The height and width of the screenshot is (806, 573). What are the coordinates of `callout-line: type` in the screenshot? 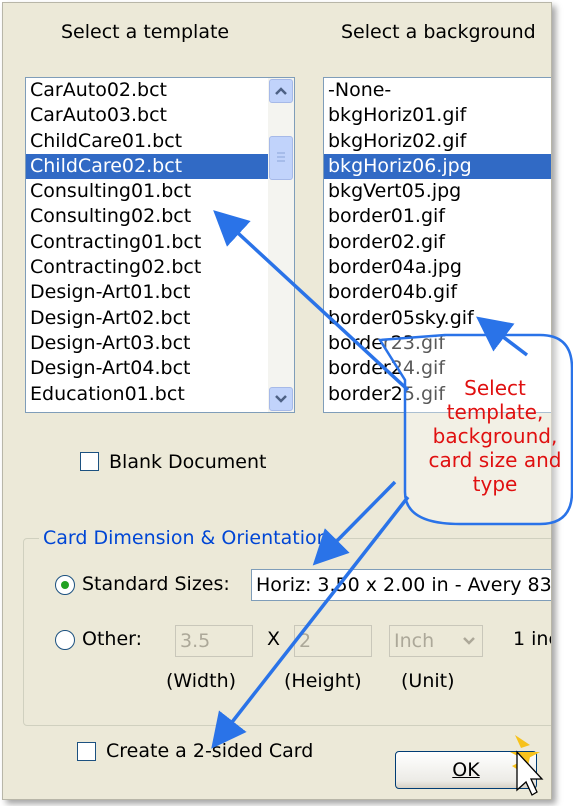 It's located at (495, 484).